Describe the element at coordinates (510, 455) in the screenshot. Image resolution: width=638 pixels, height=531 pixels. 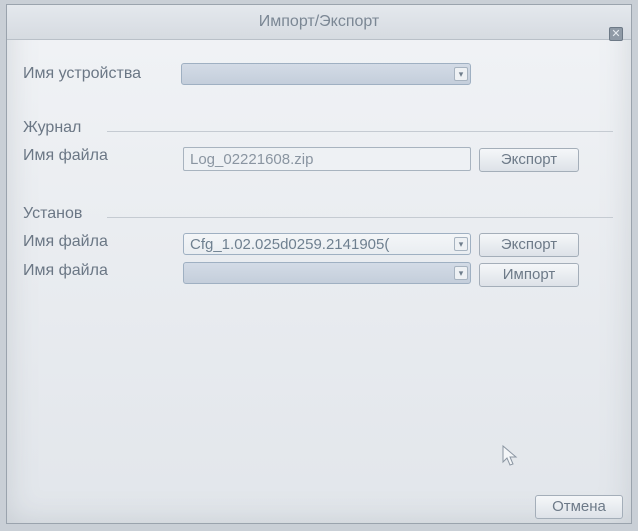
I see `mouse-pointer-icon` at that location.